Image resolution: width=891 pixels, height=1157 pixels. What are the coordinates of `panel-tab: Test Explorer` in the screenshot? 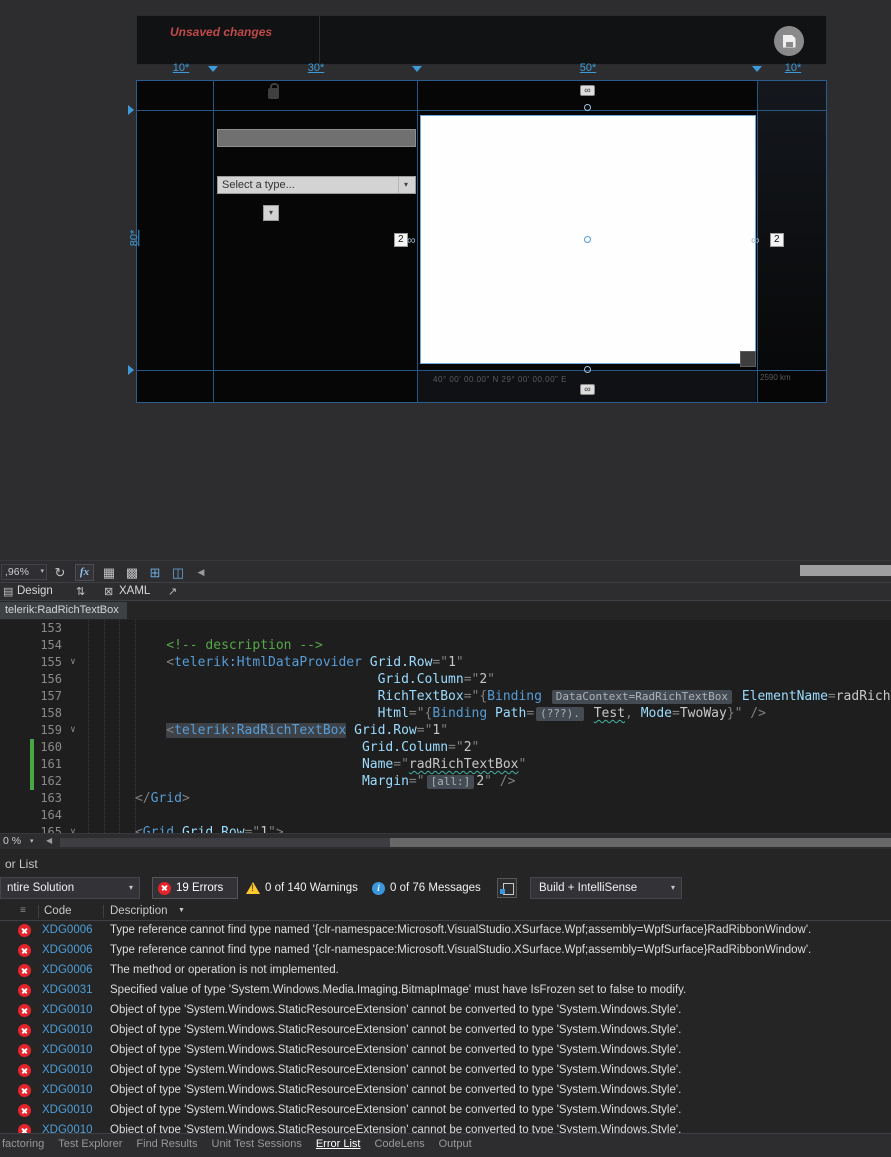 It's located at (90, 1143).